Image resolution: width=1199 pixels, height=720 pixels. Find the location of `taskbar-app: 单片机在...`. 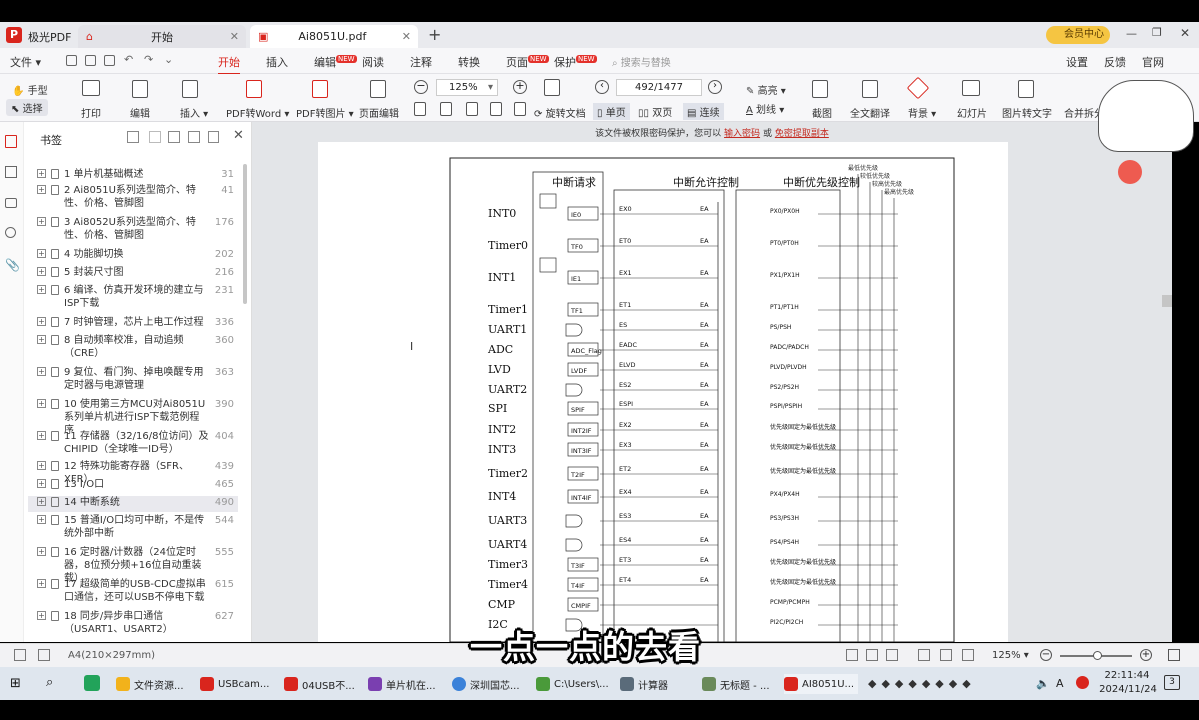

taskbar-app: 单片机在... is located at coordinates (402, 684).